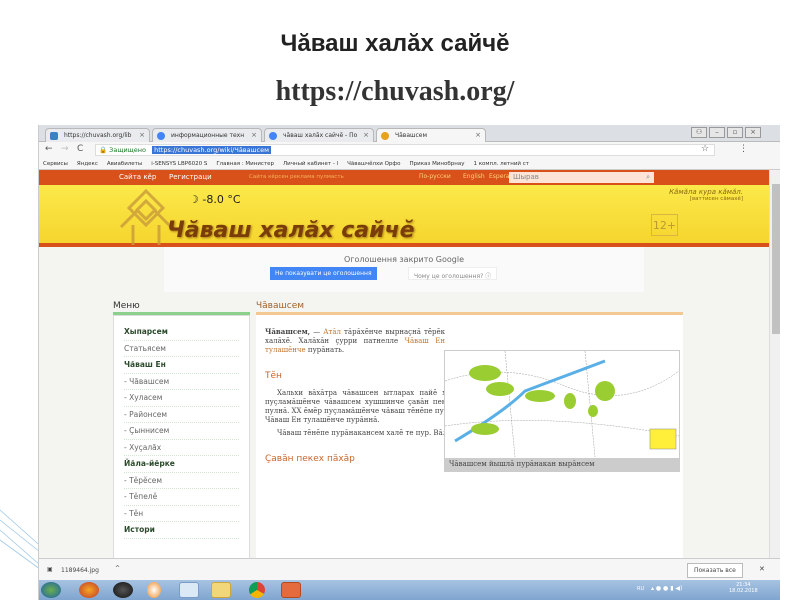 This screenshot has height=600, width=800. What do you see at coordinates (317, 332) in the screenshot?
I see `intro-text: —` at bounding box center [317, 332].